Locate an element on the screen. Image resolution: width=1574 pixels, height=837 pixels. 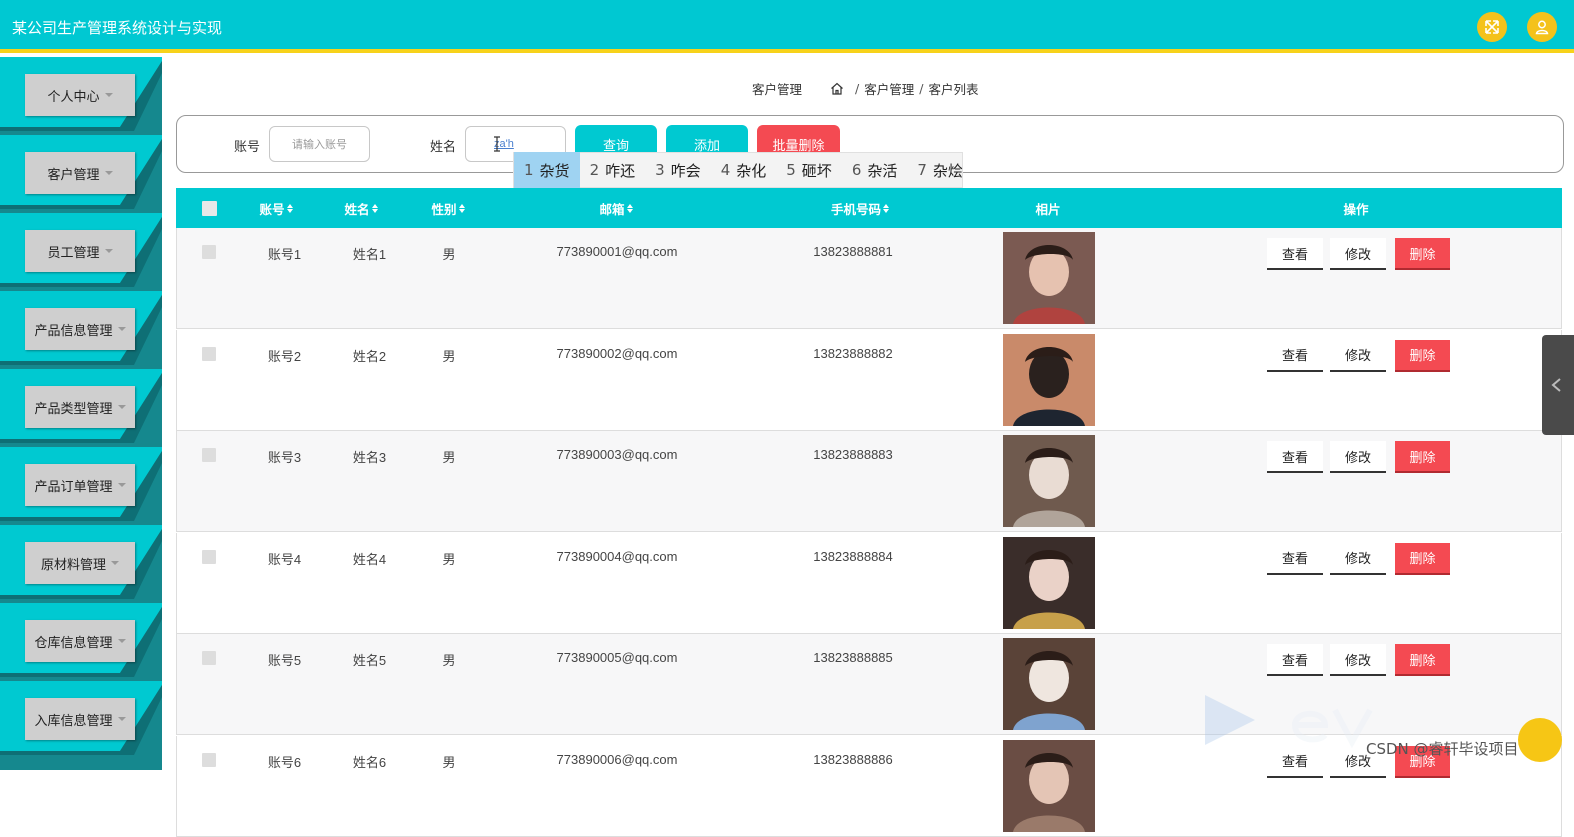
cell-phone: 13823888883 is located at coordinates (853, 454).